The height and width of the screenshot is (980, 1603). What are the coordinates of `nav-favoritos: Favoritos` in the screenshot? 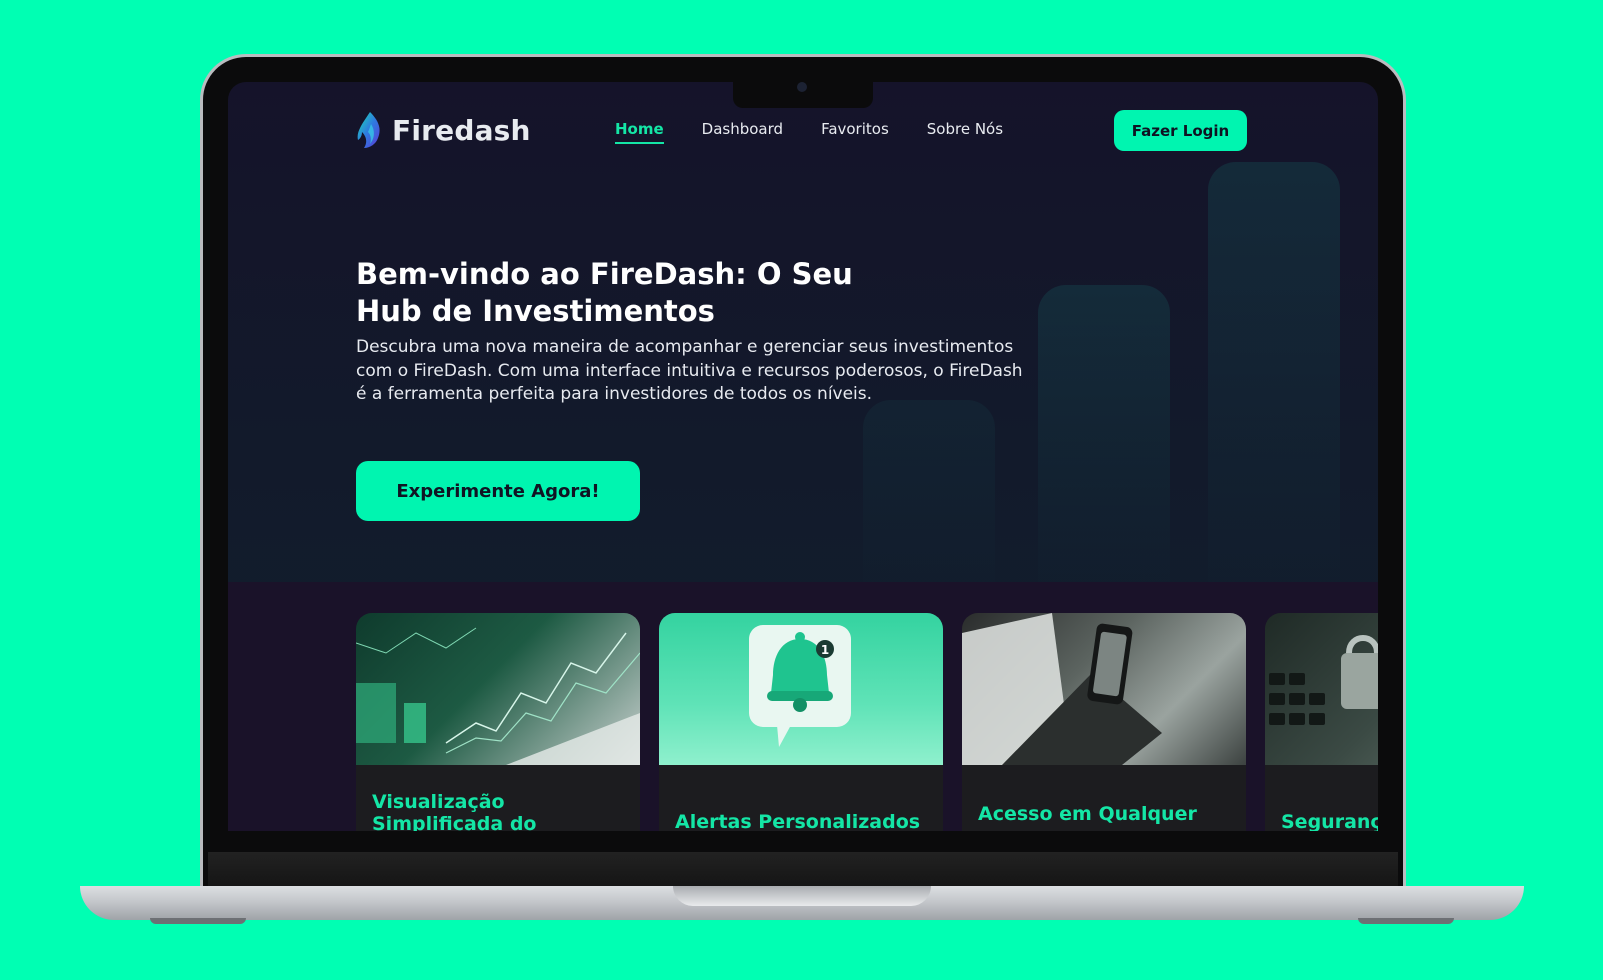 It's located at (855, 132).